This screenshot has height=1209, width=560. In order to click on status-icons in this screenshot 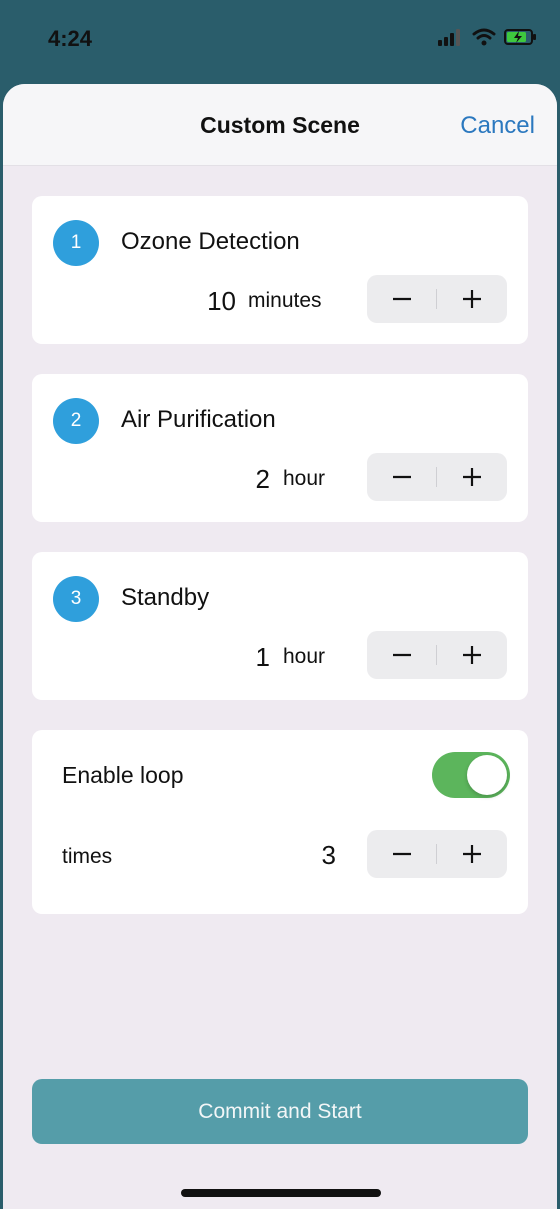, I will do `click(488, 39)`.